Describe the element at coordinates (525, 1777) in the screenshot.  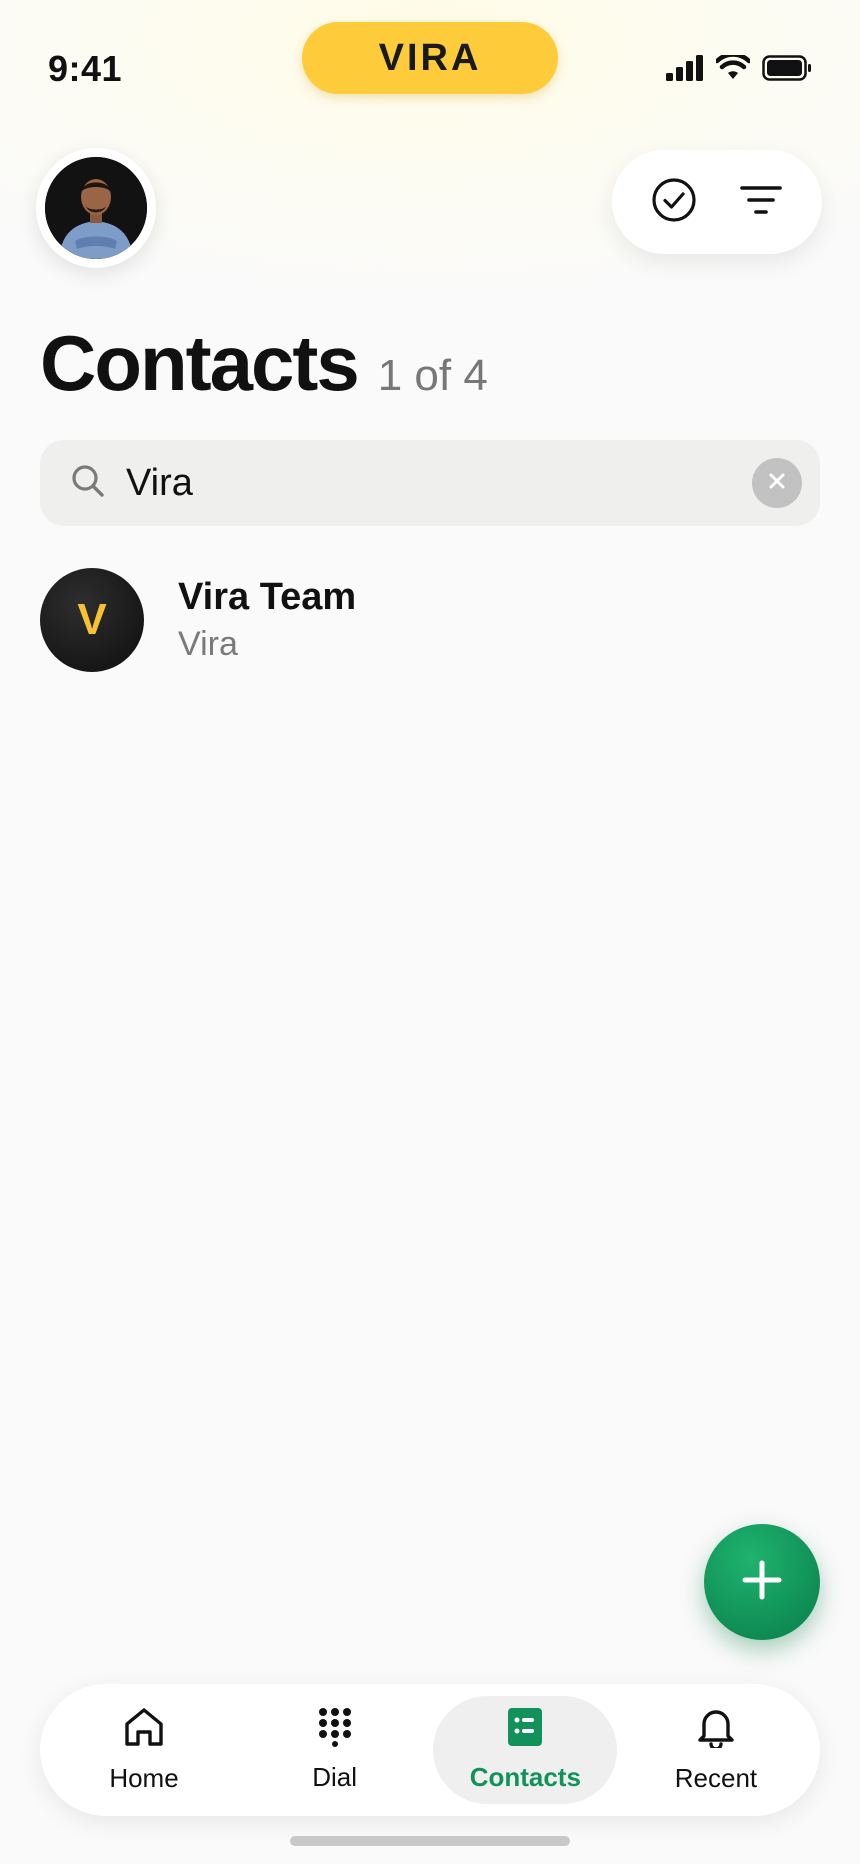
I see `nav-label: Contacts` at that location.